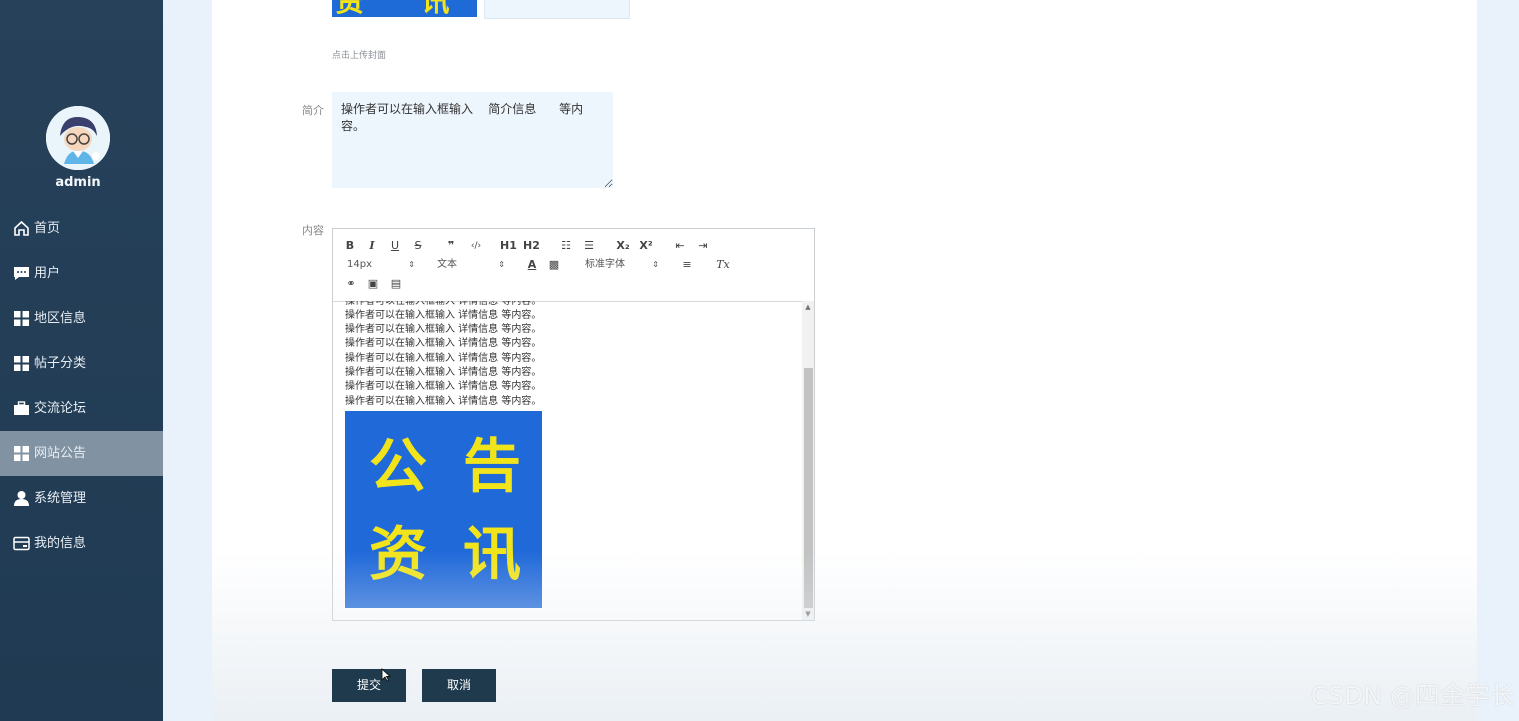 This screenshot has height=721, width=1519. What do you see at coordinates (471, 265) in the screenshot?
I see `block-type-select: 文本 ⇕` at bounding box center [471, 265].